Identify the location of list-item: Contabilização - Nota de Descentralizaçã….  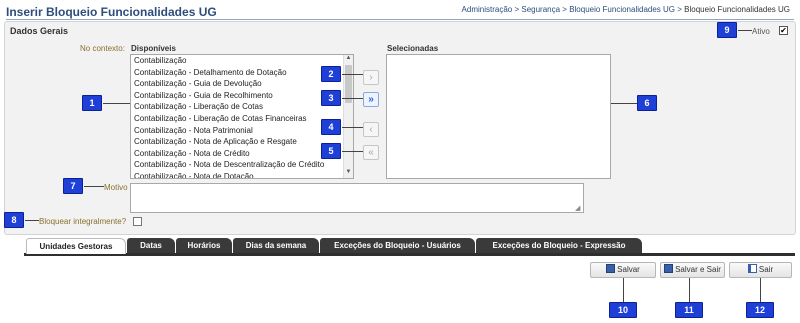
(242, 165).